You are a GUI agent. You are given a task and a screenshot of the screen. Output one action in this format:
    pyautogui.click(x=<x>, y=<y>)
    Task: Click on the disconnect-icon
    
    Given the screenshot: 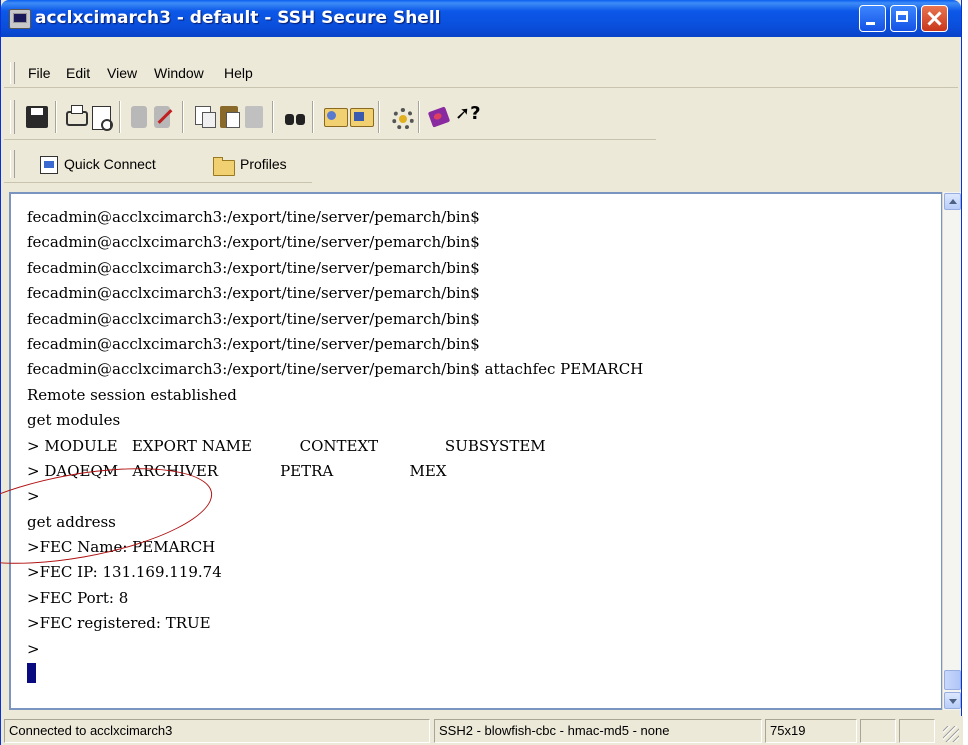 What is the action you would take?
    pyautogui.click(x=139, y=117)
    